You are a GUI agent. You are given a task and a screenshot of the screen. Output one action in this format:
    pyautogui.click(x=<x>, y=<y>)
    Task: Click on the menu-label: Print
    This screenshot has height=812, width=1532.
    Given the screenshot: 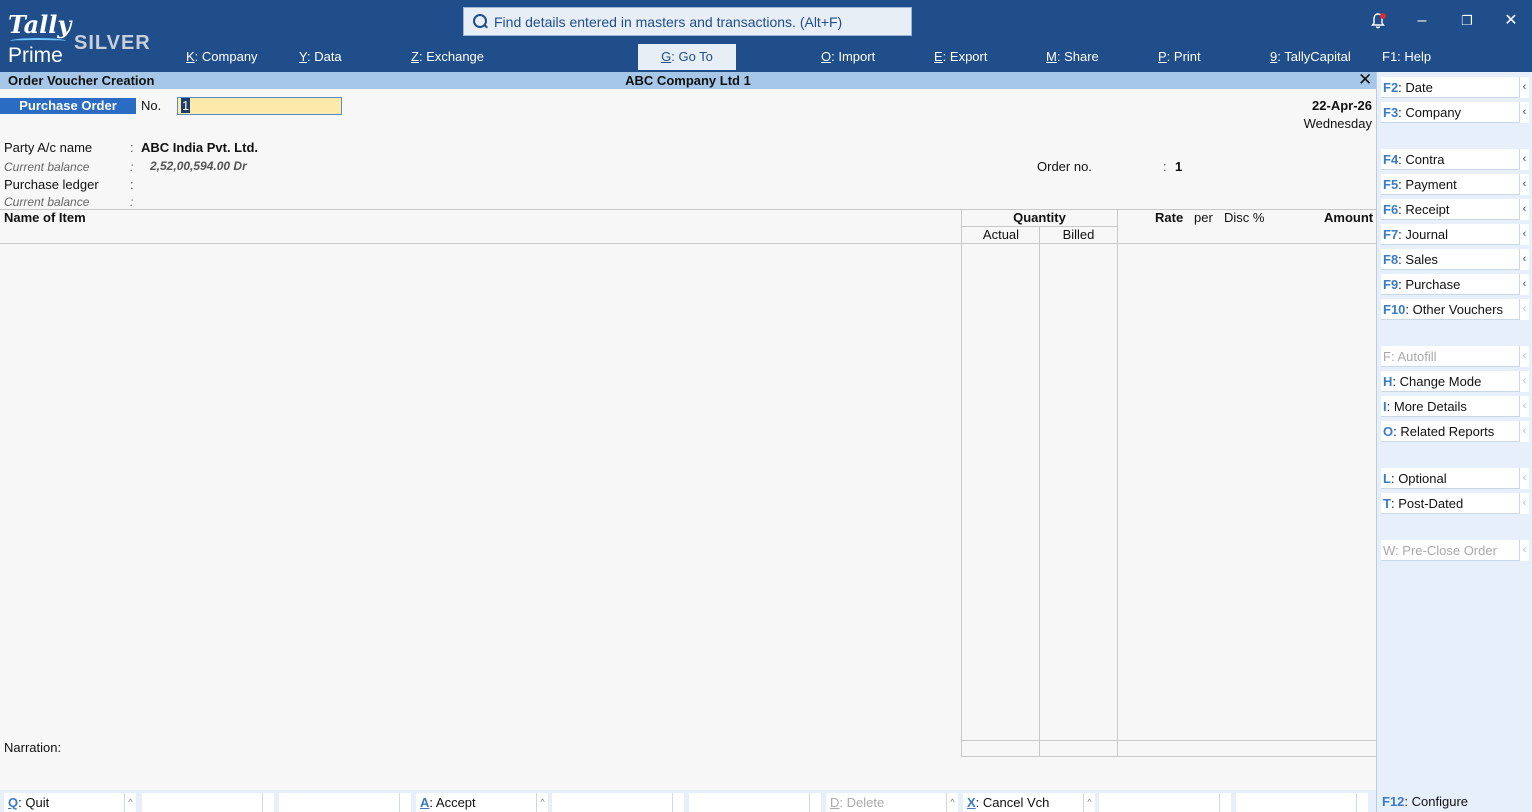 What is the action you would take?
    pyautogui.click(x=1187, y=56)
    